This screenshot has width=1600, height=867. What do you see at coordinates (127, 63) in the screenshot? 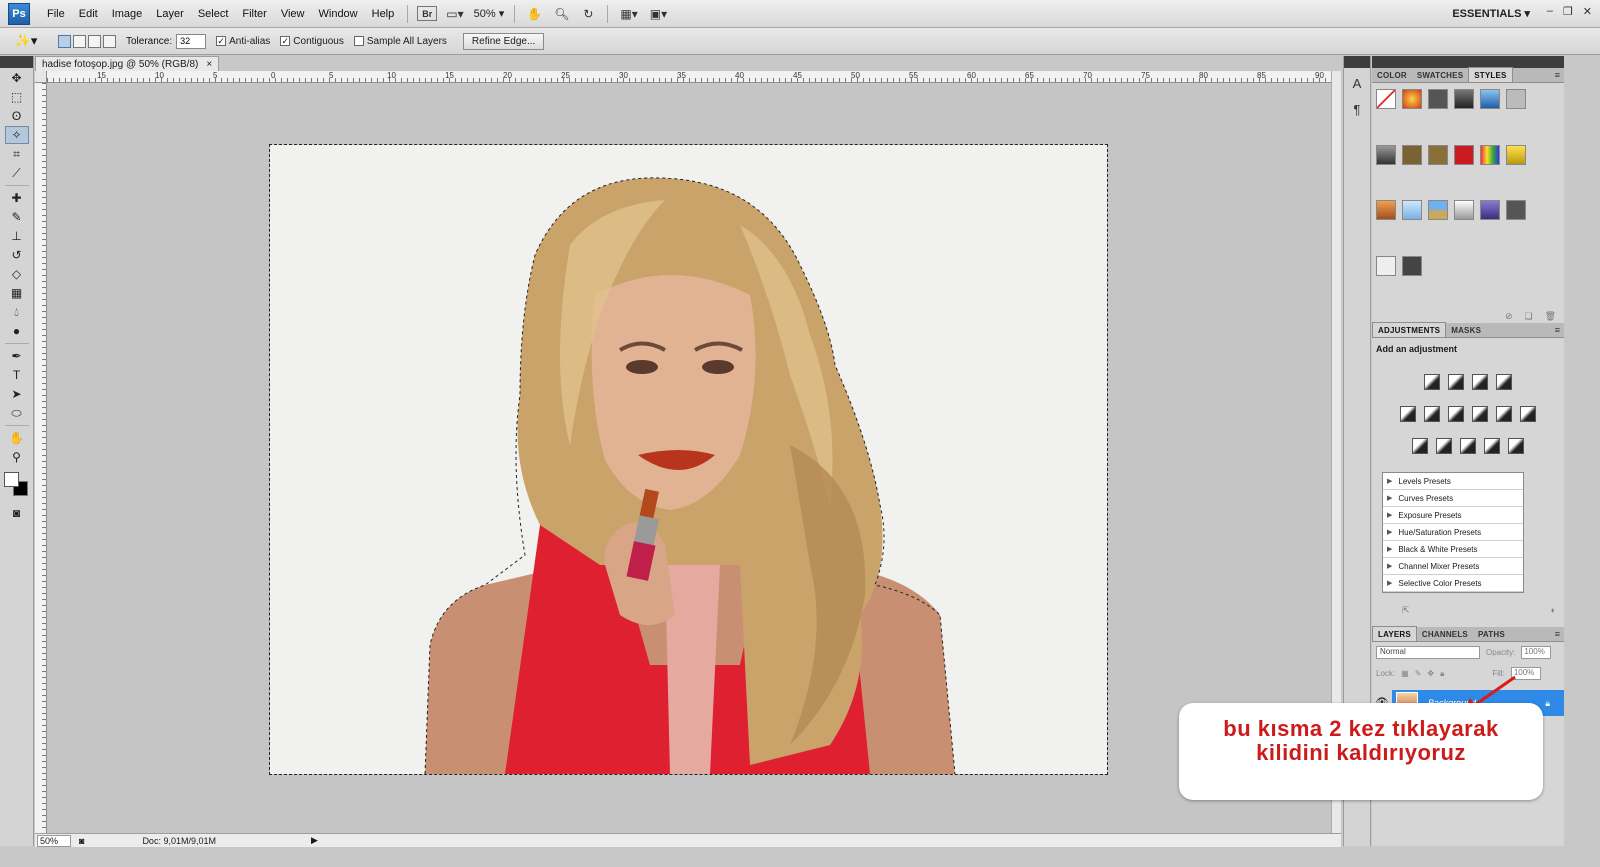
I see `document-tab: hadise fotoşop.jpg @ 50% (RGB/8) ×` at bounding box center [127, 63].